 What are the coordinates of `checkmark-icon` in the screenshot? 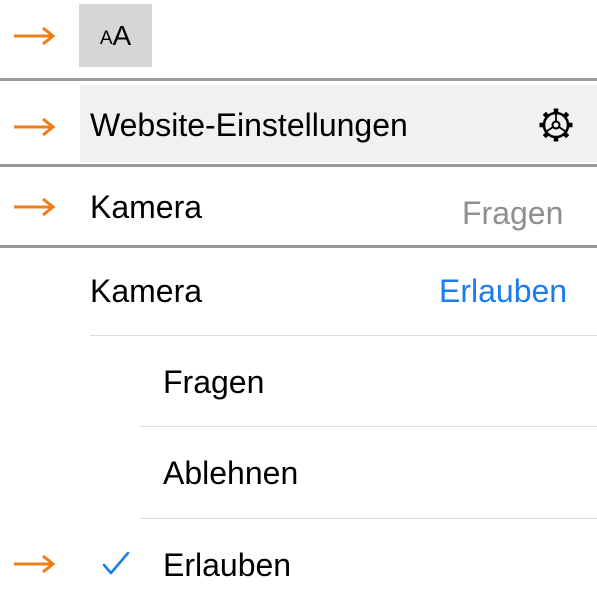 It's located at (117, 564).